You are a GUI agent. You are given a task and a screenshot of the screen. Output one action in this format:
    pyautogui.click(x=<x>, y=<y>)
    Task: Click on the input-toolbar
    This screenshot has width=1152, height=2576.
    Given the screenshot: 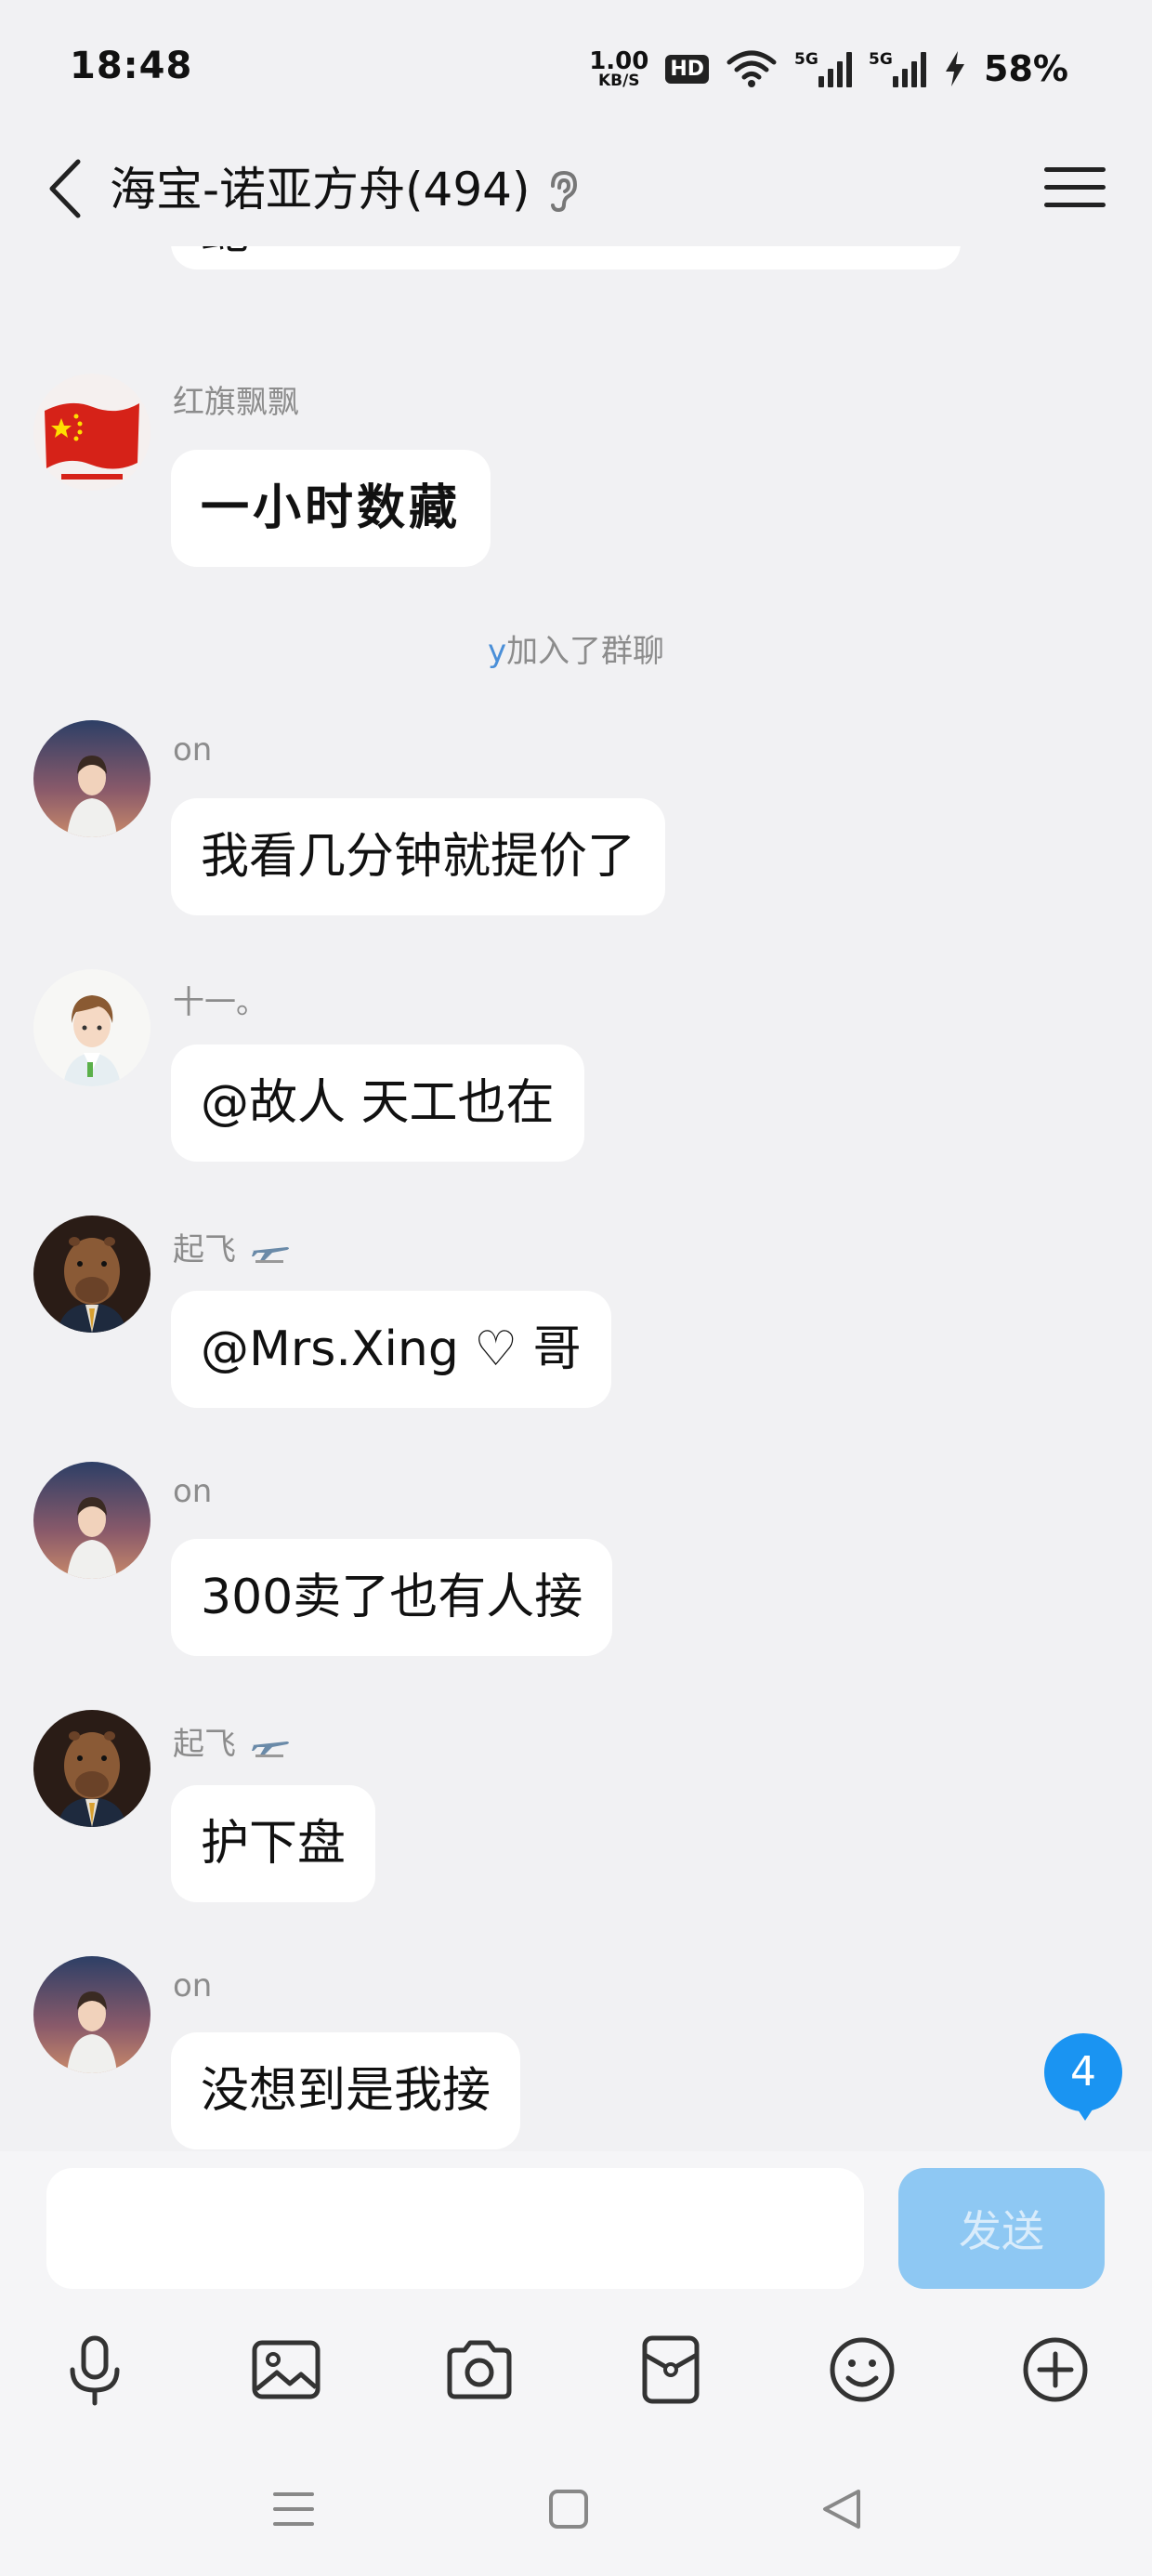 What is the action you would take?
    pyautogui.click(x=576, y=2374)
    